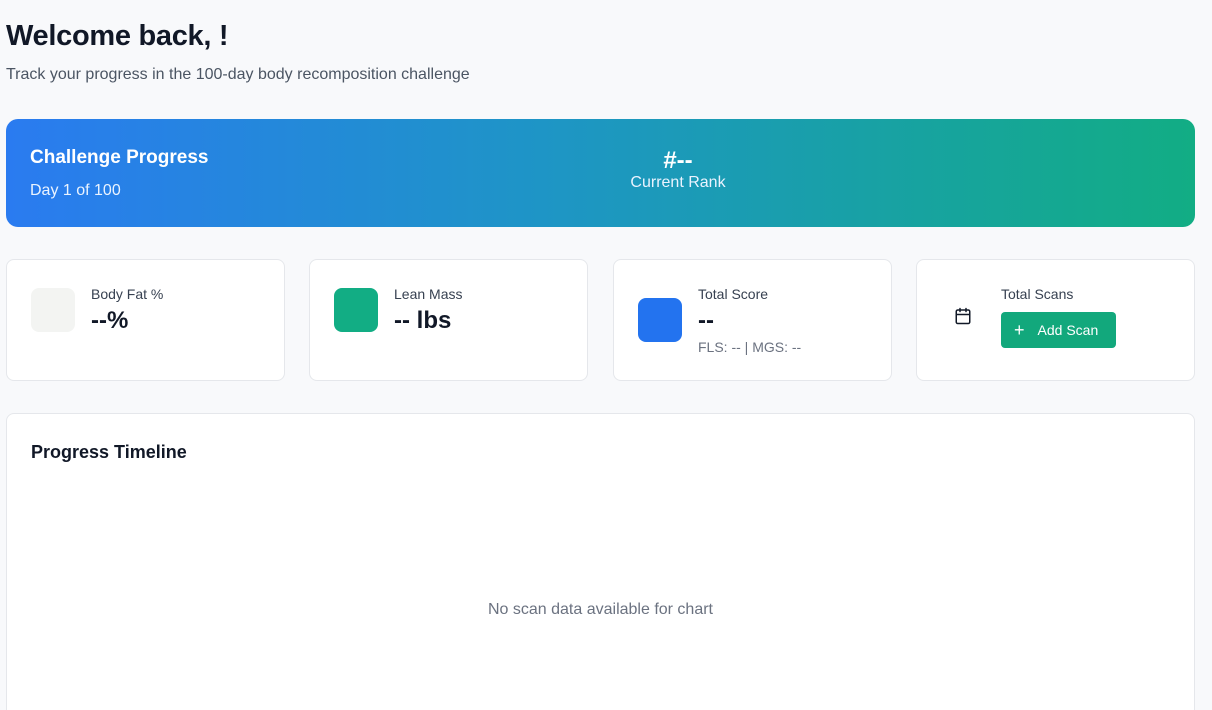 The height and width of the screenshot is (710, 1212). I want to click on current-rank: #-- Current Rank, so click(678, 169).